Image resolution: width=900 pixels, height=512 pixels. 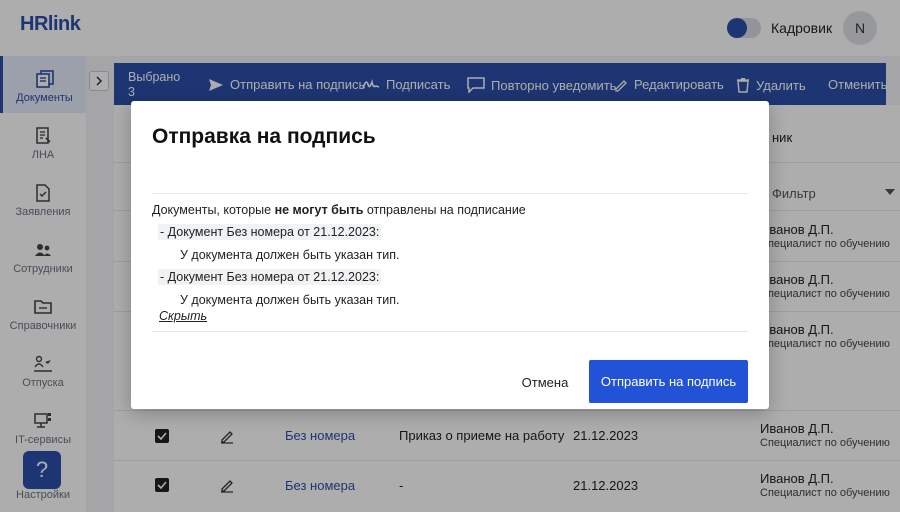 What do you see at coordinates (444, 210) in the screenshot?
I see `intro-text-end: отправлены на подписание` at bounding box center [444, 210].